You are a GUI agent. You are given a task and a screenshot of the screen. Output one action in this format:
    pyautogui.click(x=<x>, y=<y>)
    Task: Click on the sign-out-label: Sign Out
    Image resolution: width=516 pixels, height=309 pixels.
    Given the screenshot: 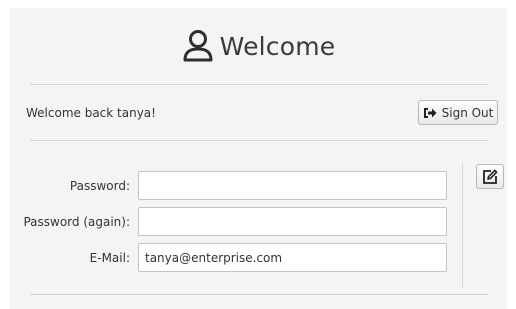 What is the action you would take?
    pyautogui.click(x=467, y=112)
    